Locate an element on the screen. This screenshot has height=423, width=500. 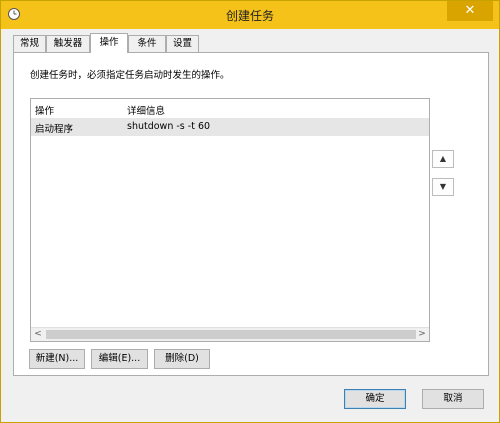
list-header: 操作 详细信息 is located at coordinates (230, 108).